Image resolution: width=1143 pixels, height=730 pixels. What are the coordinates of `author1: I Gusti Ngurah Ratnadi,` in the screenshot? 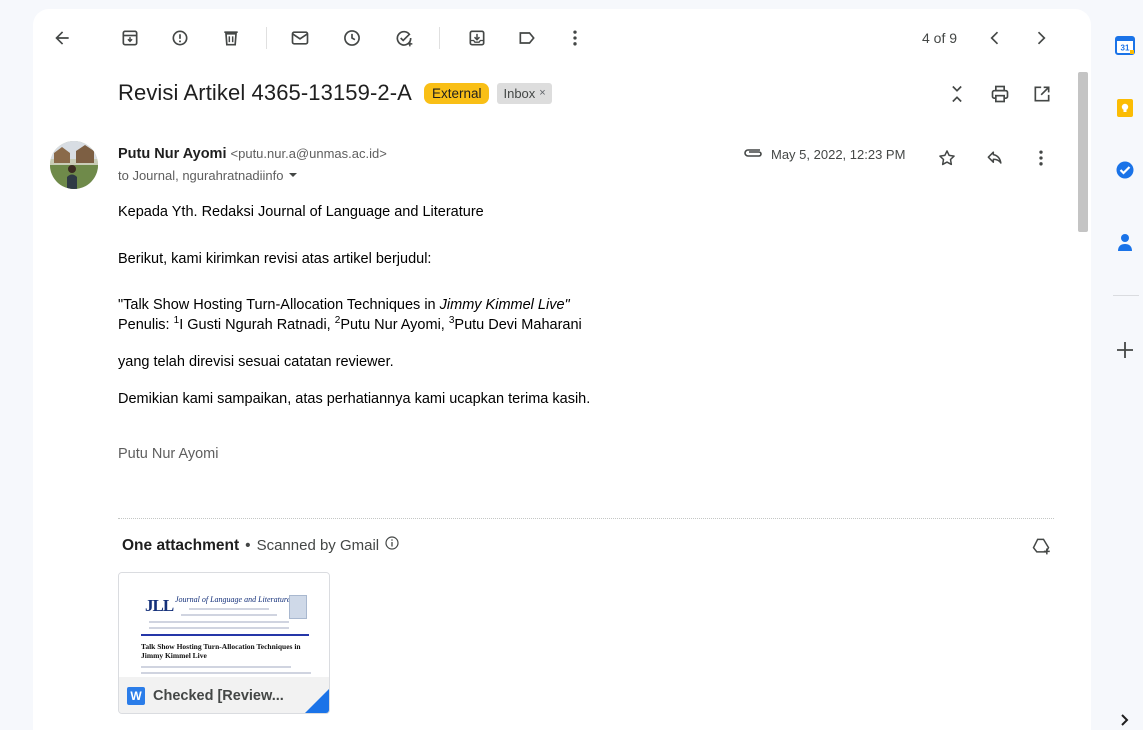 It's located at (257, 325).